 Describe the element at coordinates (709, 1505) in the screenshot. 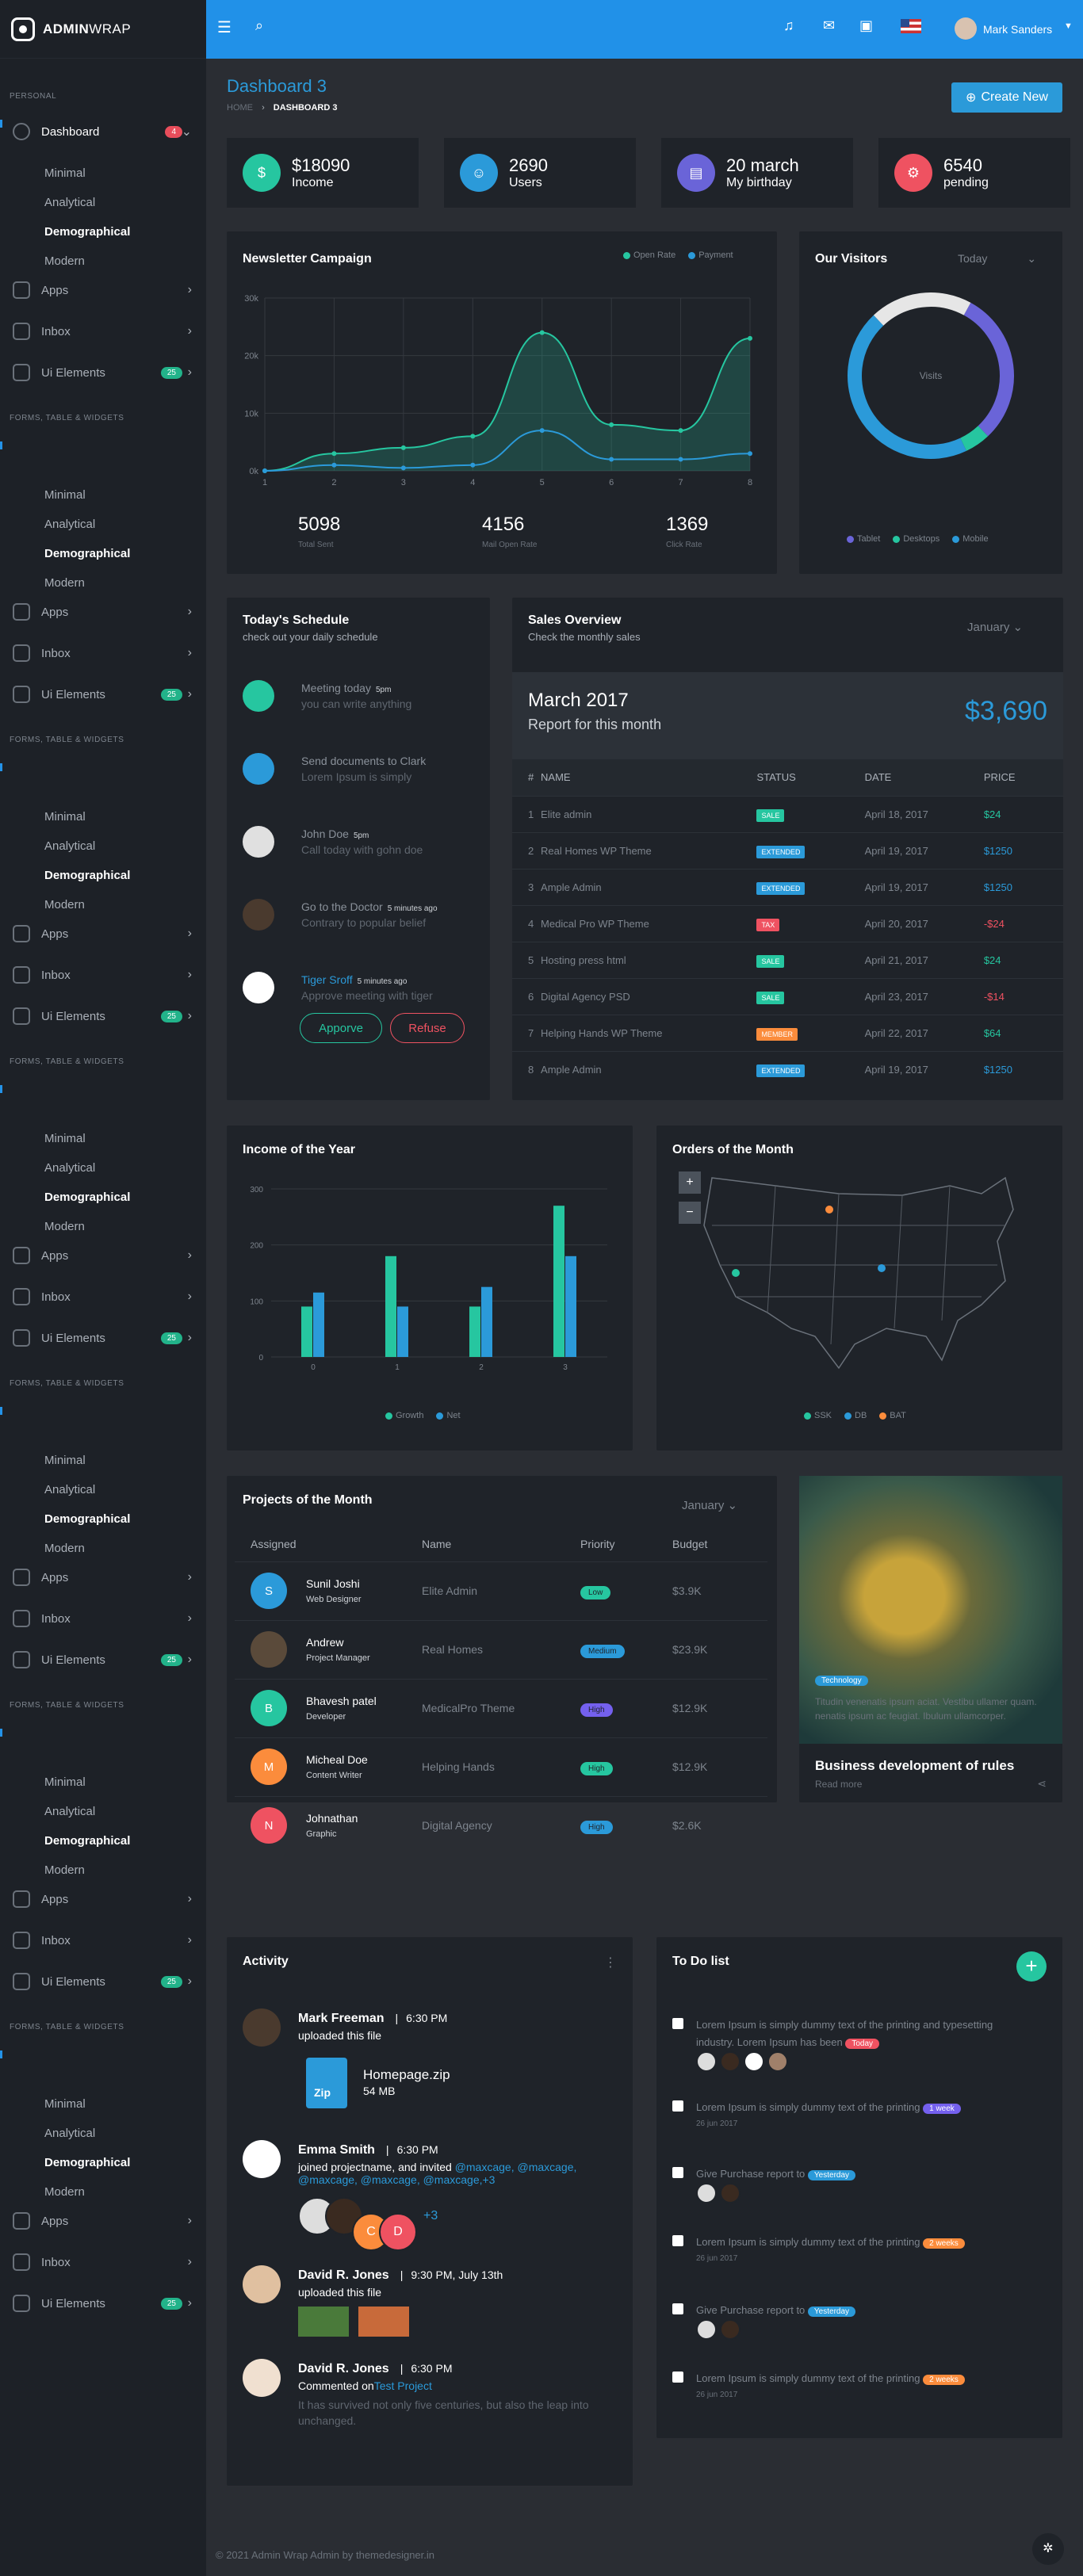

I see `projects-month-select: January ⌄` at that location.